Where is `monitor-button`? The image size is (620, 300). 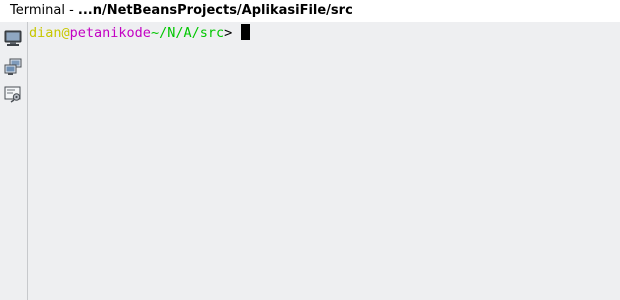 monitor-button is located at coordinates (13, 38).